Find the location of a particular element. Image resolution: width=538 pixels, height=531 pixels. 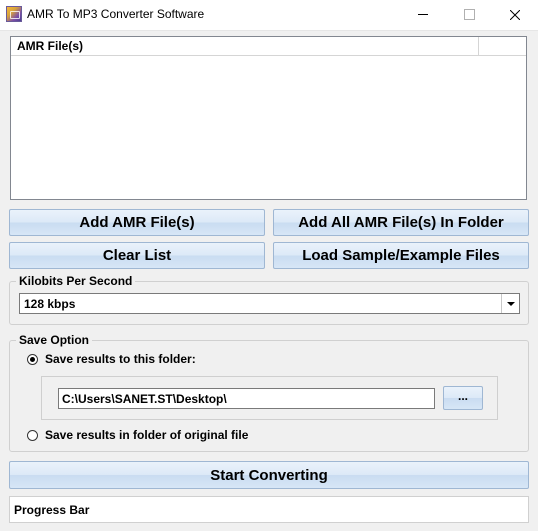

output-folder-input is located at coordinates (246, 398).